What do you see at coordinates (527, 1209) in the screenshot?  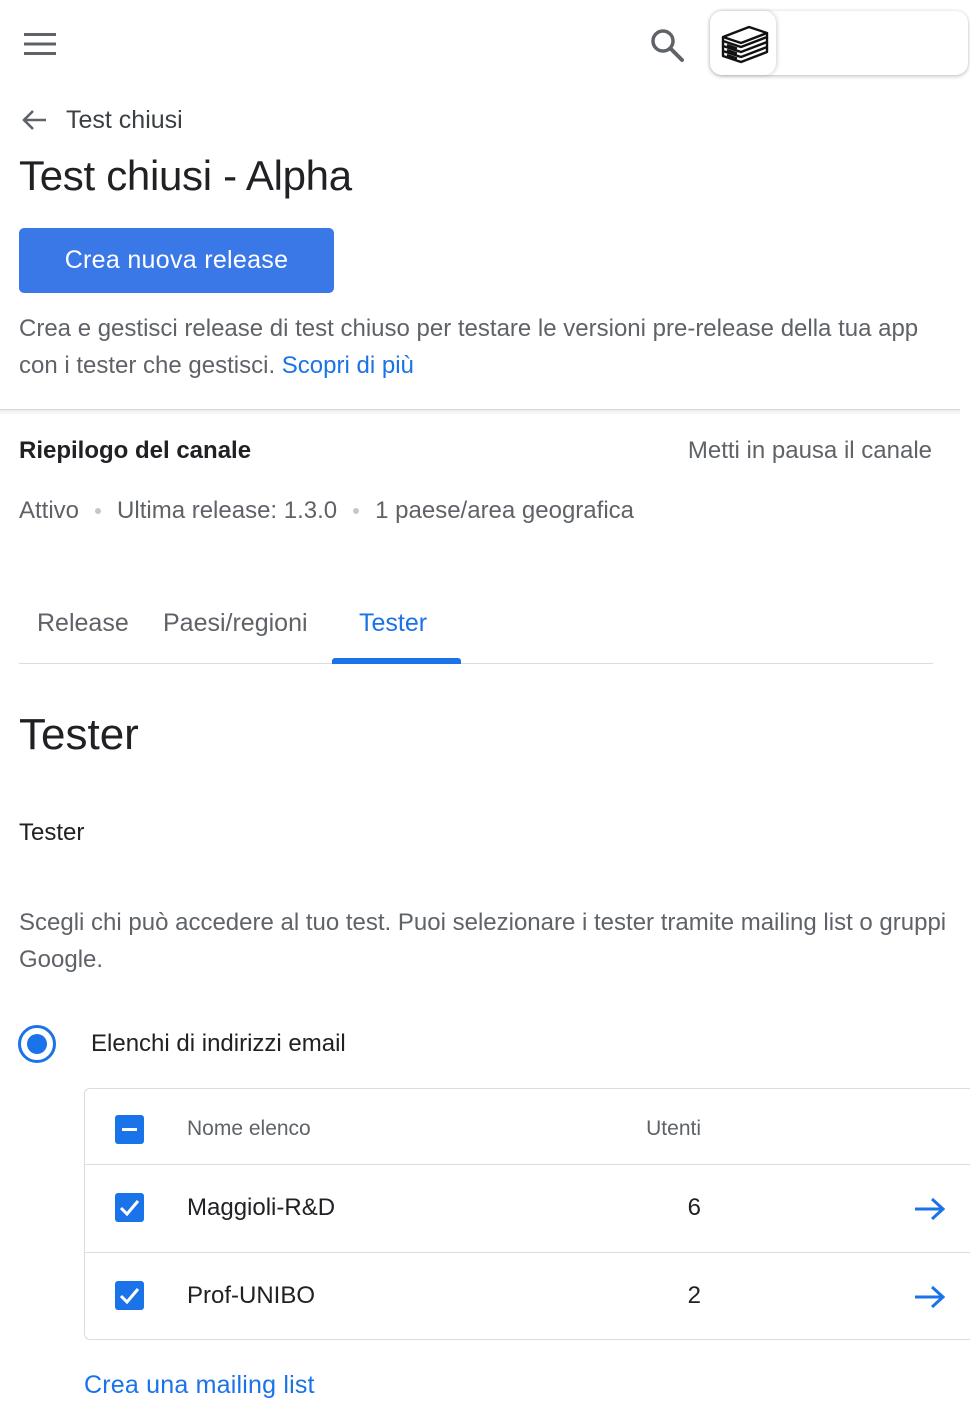 I see `table-row: Maggioli-R&D 6` at bounding box center [527, 1209].